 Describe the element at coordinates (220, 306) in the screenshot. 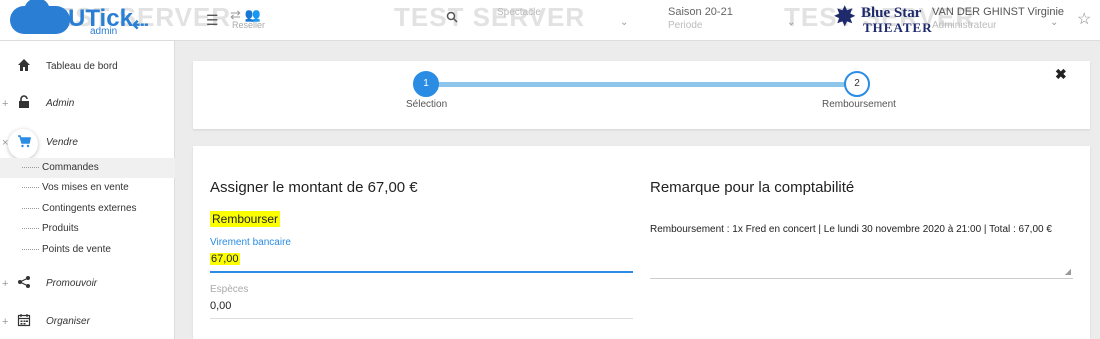

I see `especes-input: 0,00` at that location.